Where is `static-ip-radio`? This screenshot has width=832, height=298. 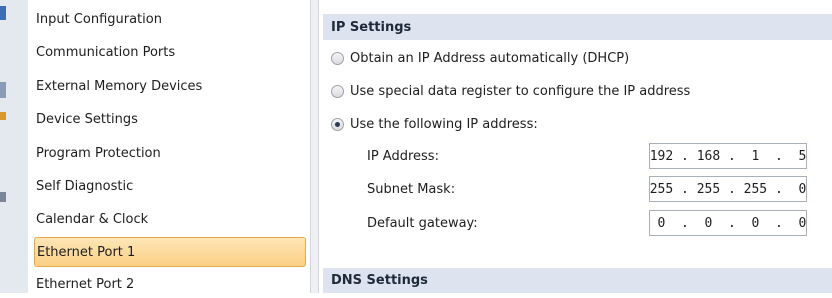 static-ip-radio is located at coordinates (337, 124).